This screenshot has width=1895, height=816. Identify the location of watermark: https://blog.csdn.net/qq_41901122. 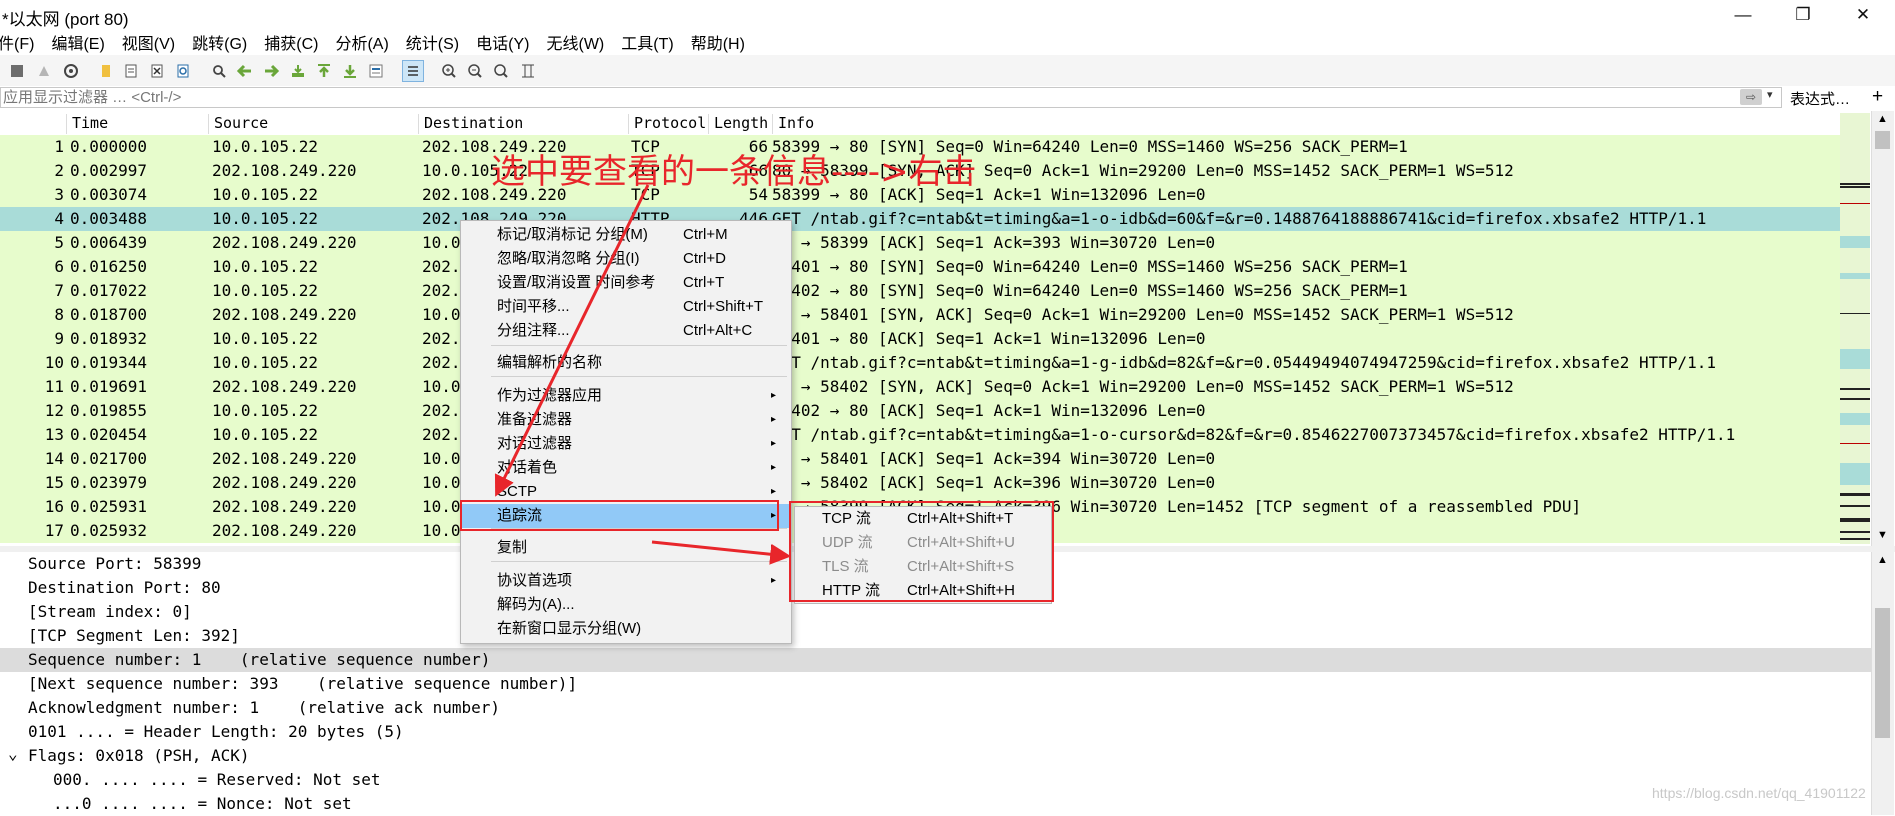
(1759, 793).